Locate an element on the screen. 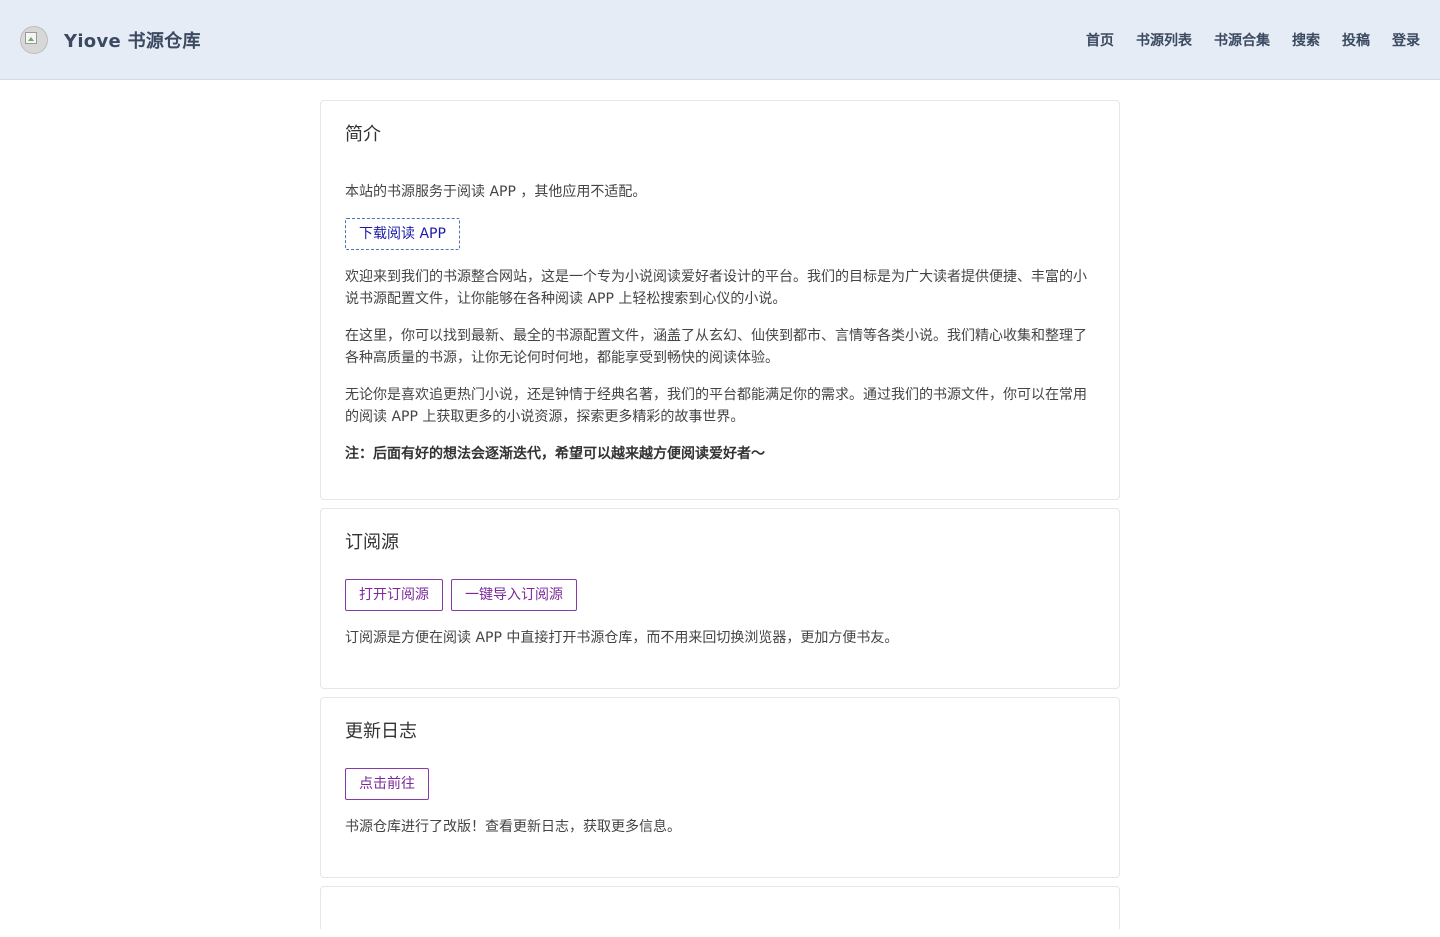 The height and width of the screenshot is (937, 1440). intro-note: 注：后面有好的想法会逐渐迭代，希望可以越来越方便阅读爱好者～ is located at coordinates (555, 454).